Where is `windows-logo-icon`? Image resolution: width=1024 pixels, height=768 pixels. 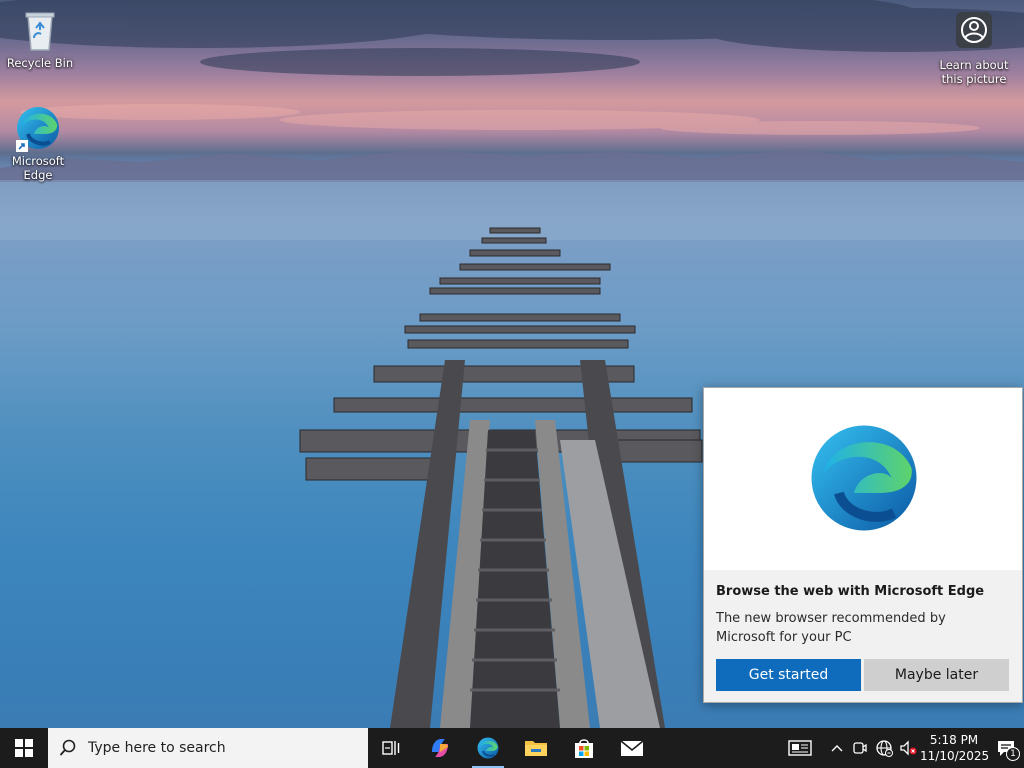
windows-logo-icon is located at coordinates (24, 748).